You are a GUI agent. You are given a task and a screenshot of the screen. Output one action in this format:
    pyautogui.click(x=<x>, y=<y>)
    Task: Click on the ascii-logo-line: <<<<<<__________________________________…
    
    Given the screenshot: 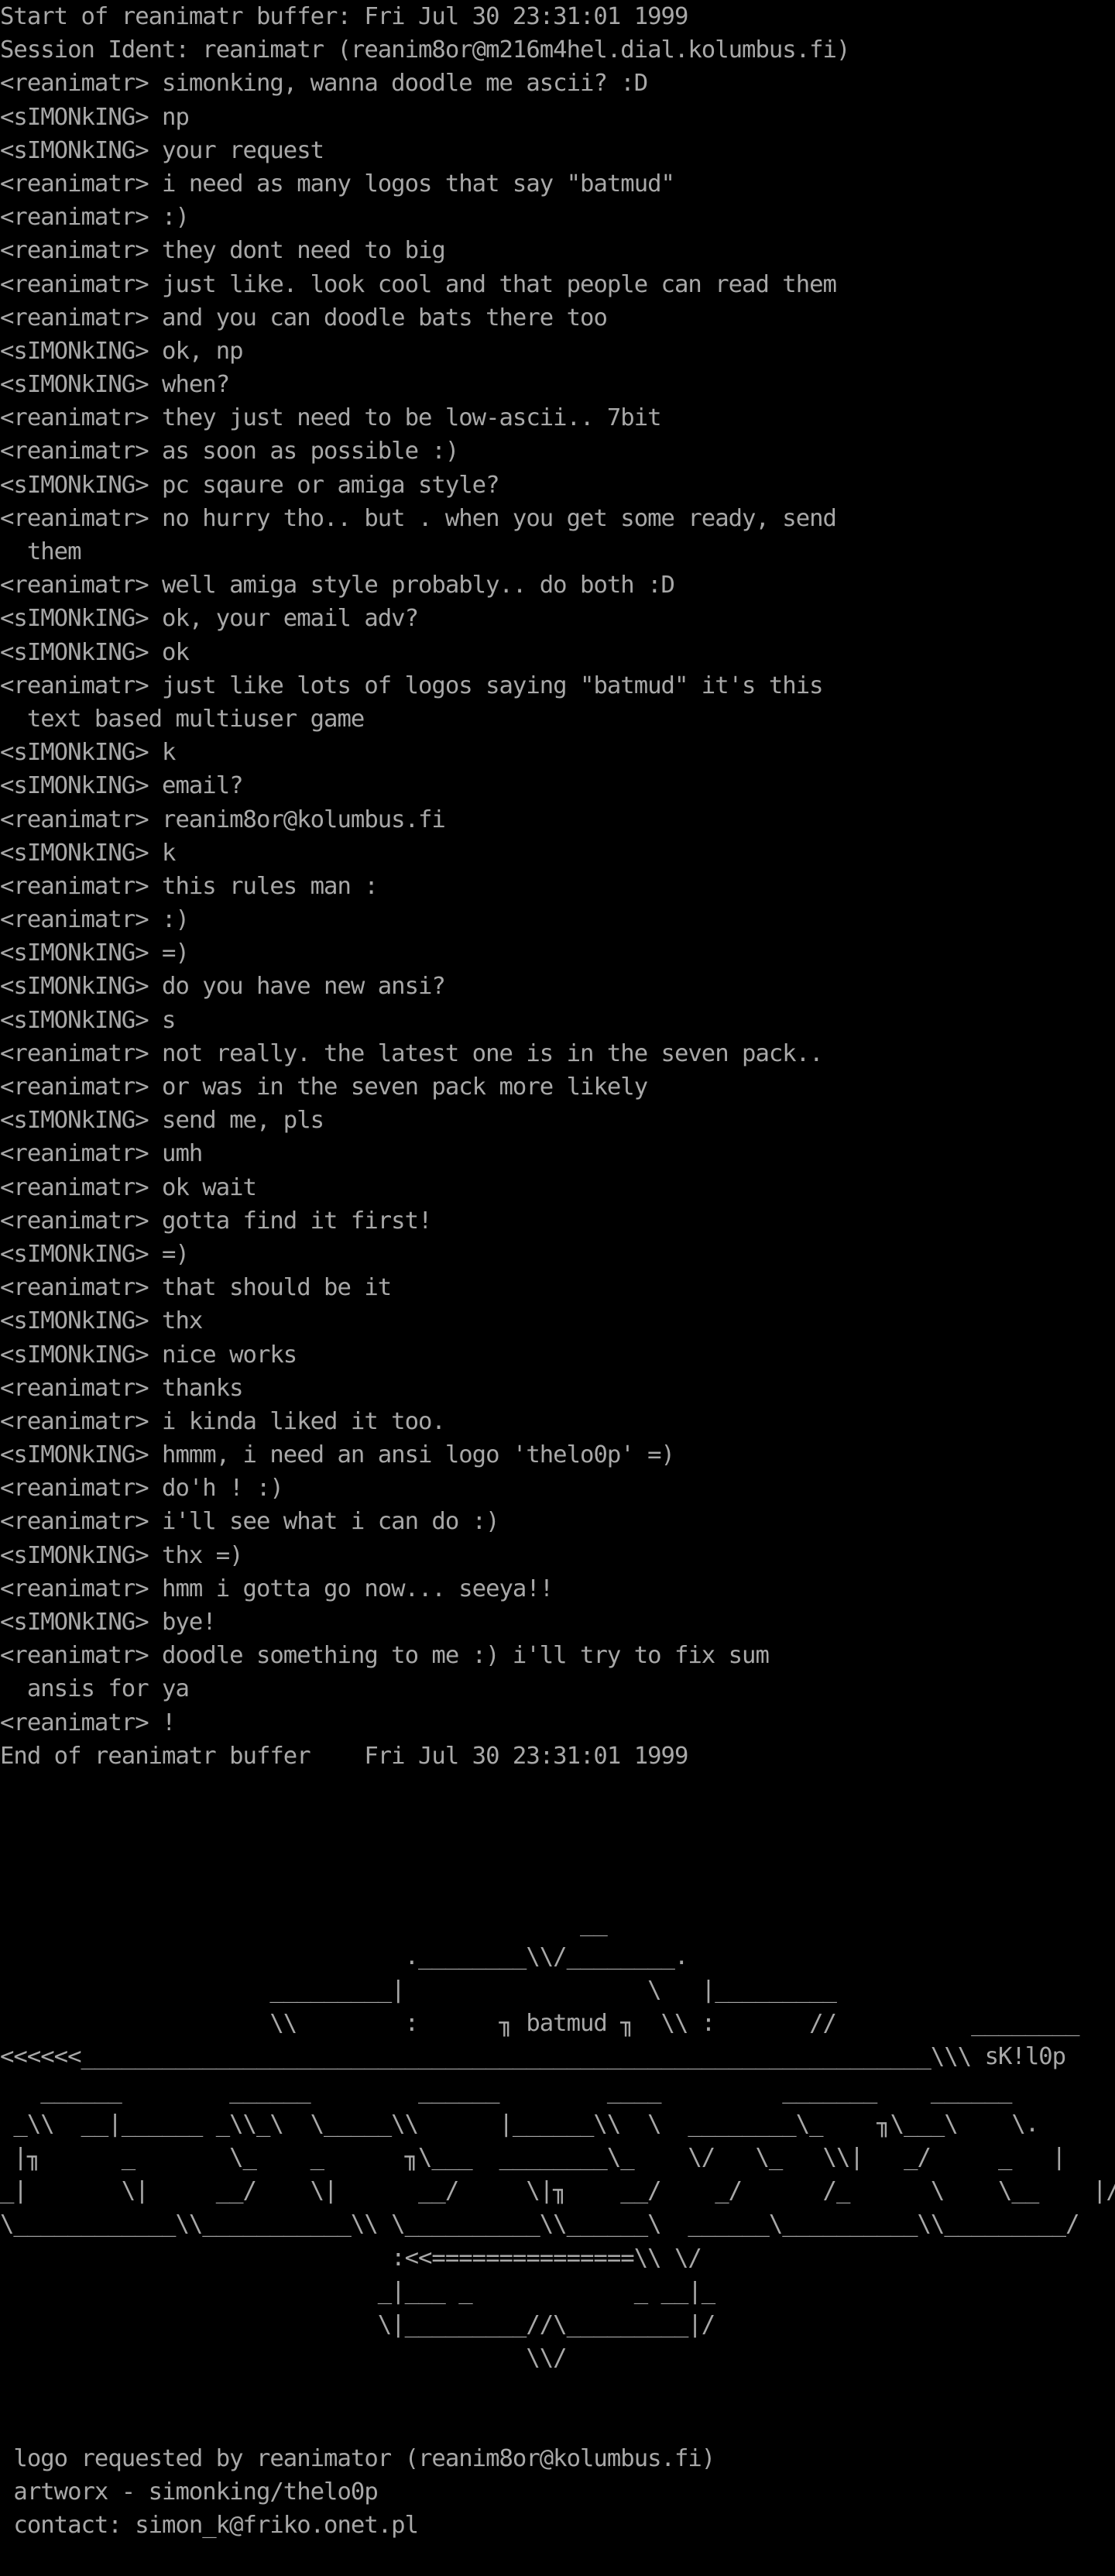 What is the action you would take?
    pyautogui.click(x=533, y=2057)
    